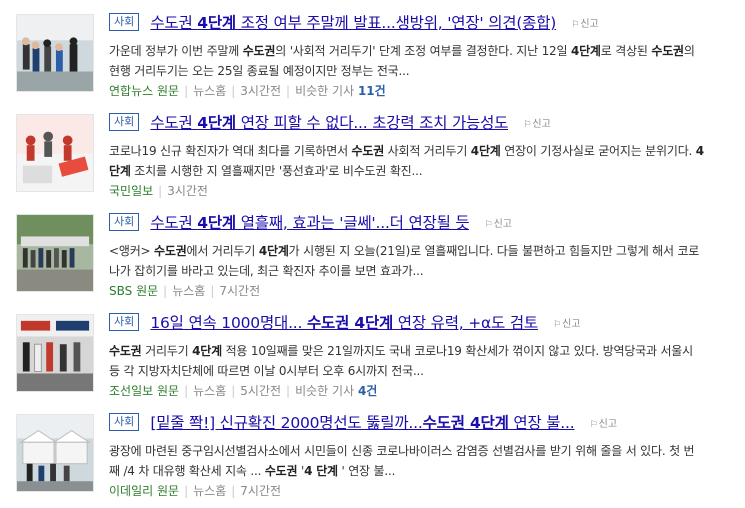 The height and width of the screenshot is (508, 745). I want to click on similar-articles-link: 비슷한 기사 4건, so click(336, 391).